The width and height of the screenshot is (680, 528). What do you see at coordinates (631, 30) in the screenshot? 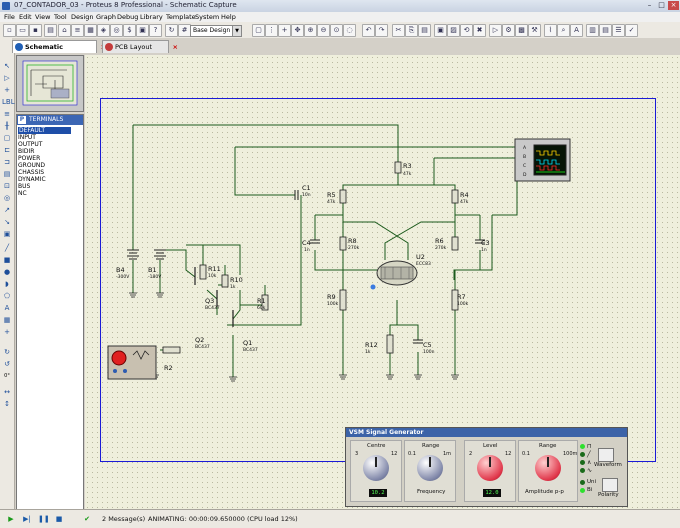
I see `electrical-rule-check-icon: ✓` at bounding box center [631, 30].